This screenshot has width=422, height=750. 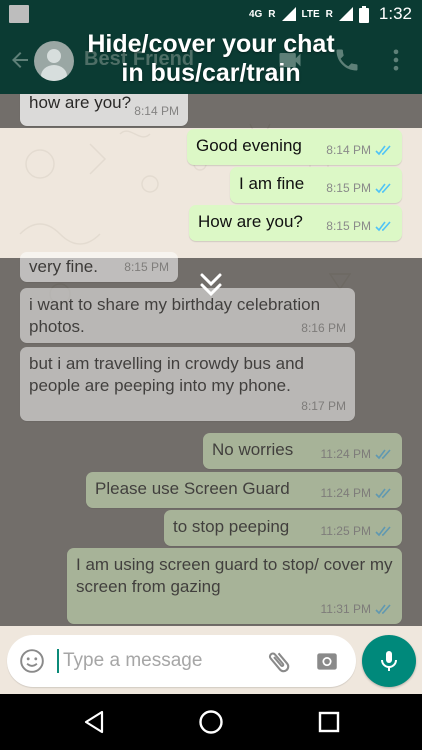 I want to click on network-type: 4G, so click(x=255, y=14).